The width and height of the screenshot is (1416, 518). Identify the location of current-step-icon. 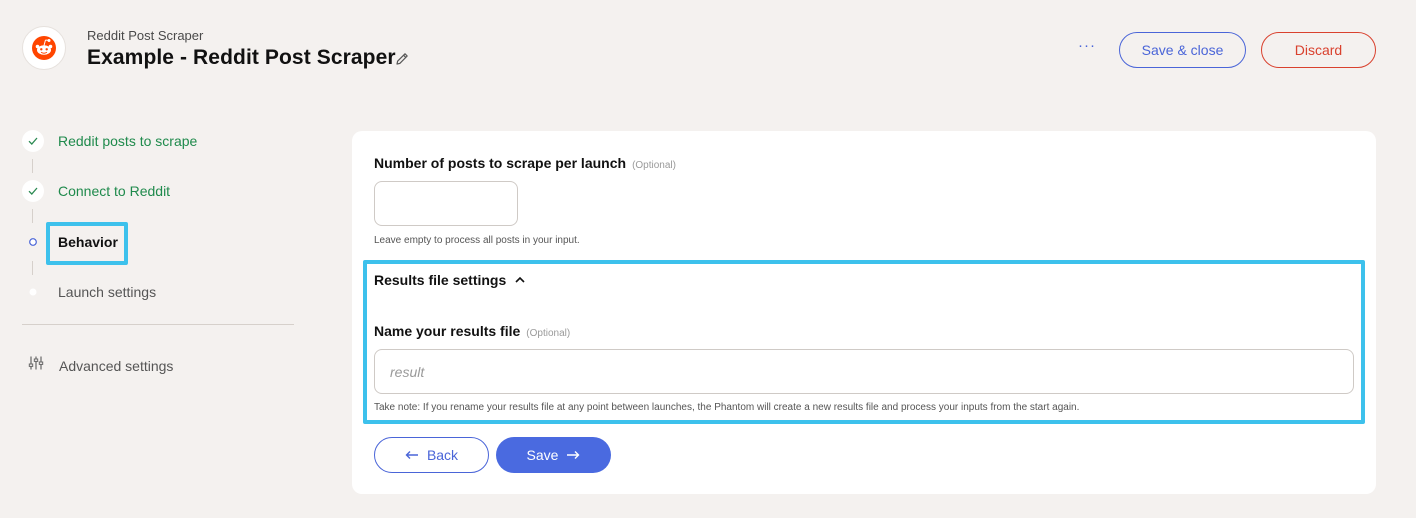
(33, 242).